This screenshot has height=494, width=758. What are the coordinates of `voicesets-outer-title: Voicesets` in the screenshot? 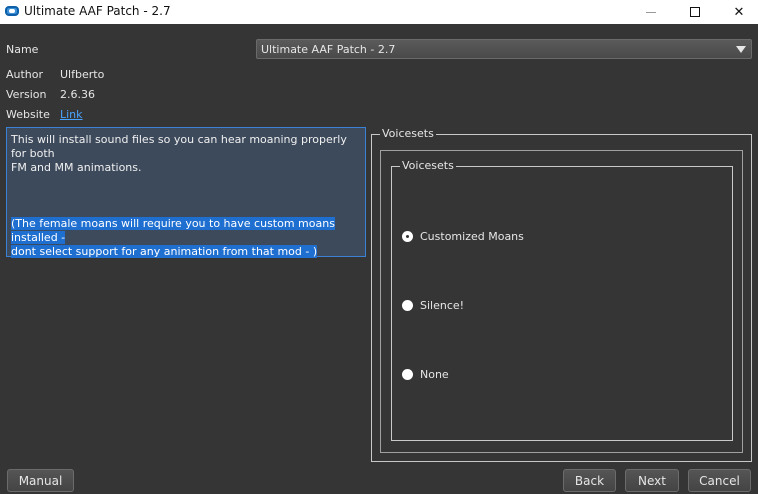 It's located at (408, 134).